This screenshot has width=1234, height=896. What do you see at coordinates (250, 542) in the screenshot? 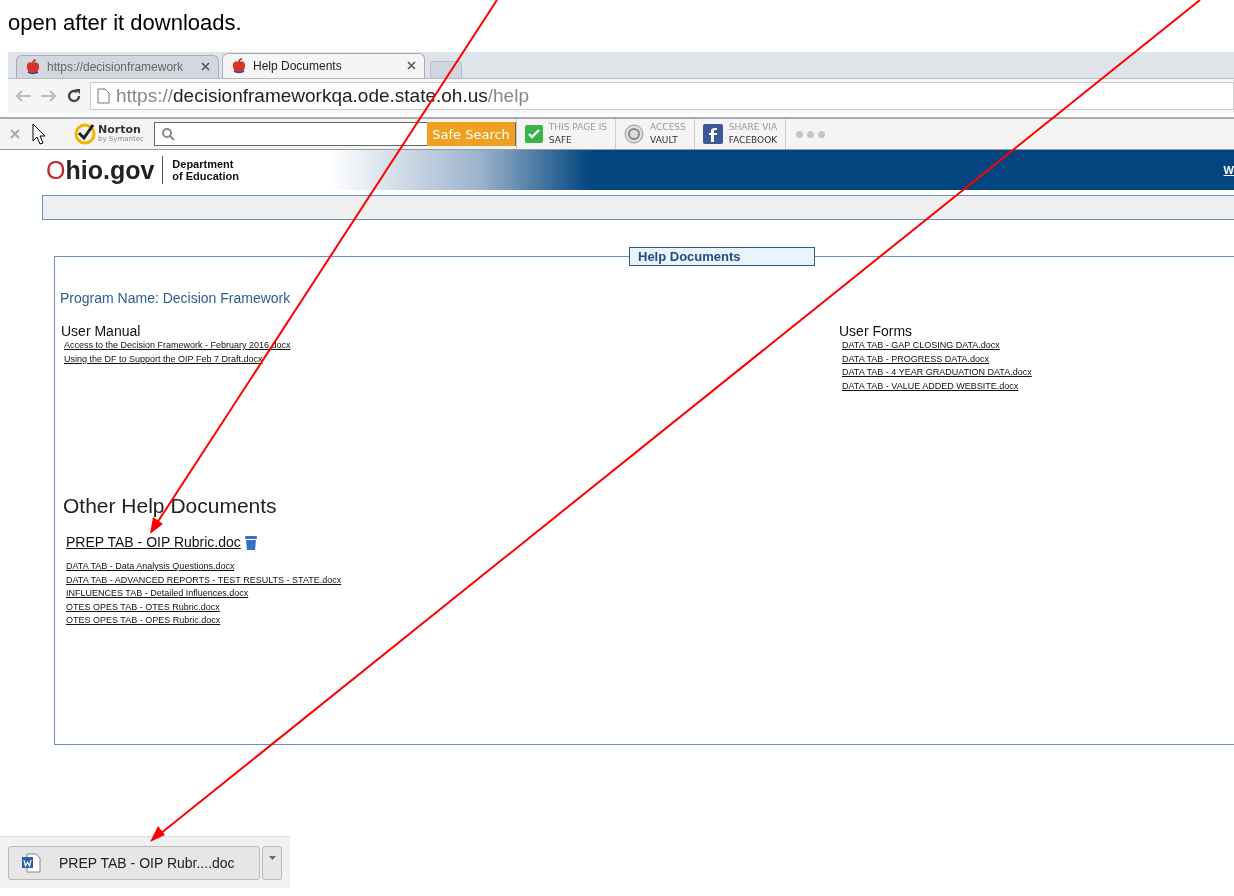
I see `trash-icon` at bounding box center [250, 542].